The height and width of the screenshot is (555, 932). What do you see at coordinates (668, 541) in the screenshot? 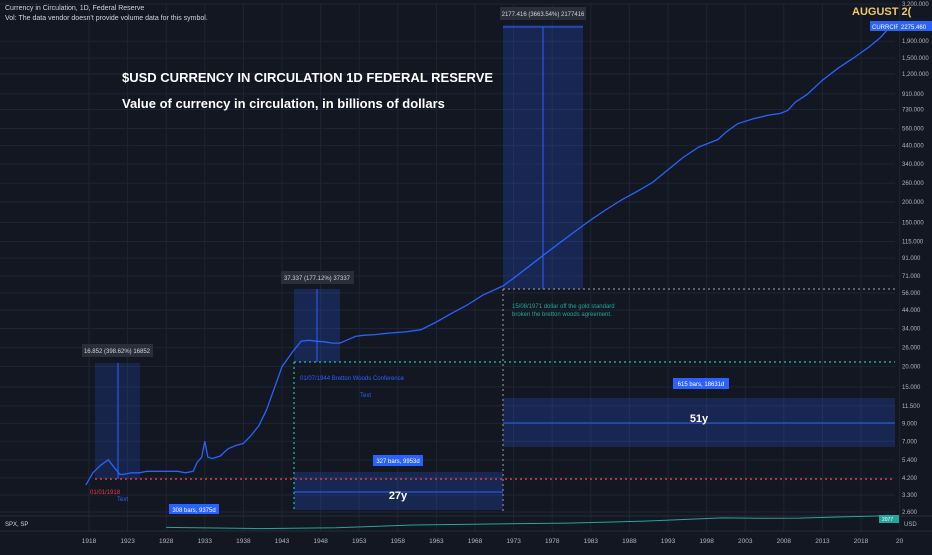
I see `x-tick-label: 1993` at bounding box center [668, 541].